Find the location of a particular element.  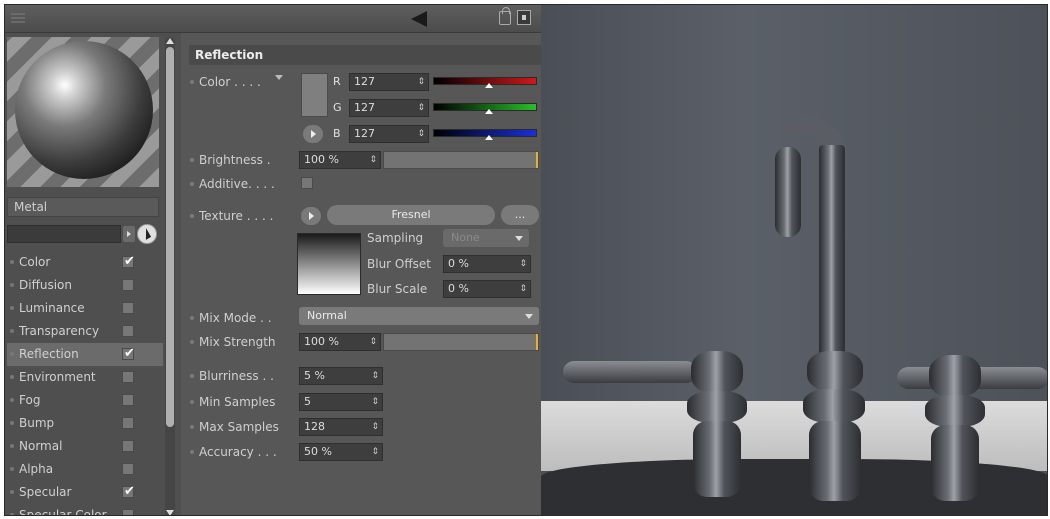

pin-icon is located at coordinates (524, 17).